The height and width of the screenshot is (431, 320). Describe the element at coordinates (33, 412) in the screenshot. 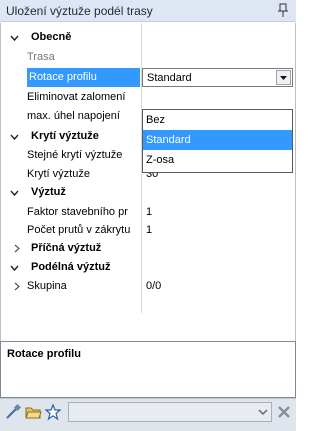

I see `open-folder-icon` at that location.